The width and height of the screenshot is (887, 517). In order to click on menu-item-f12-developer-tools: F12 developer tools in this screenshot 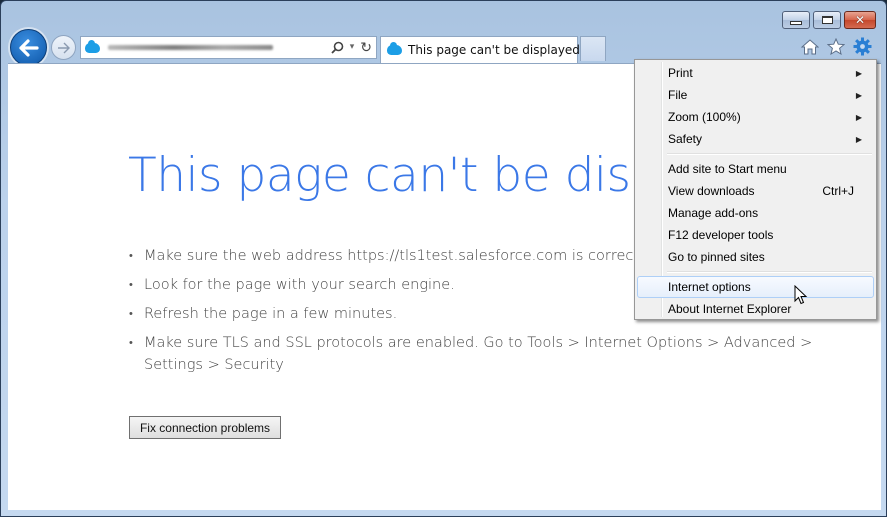, I will do `click(755, 235)`.